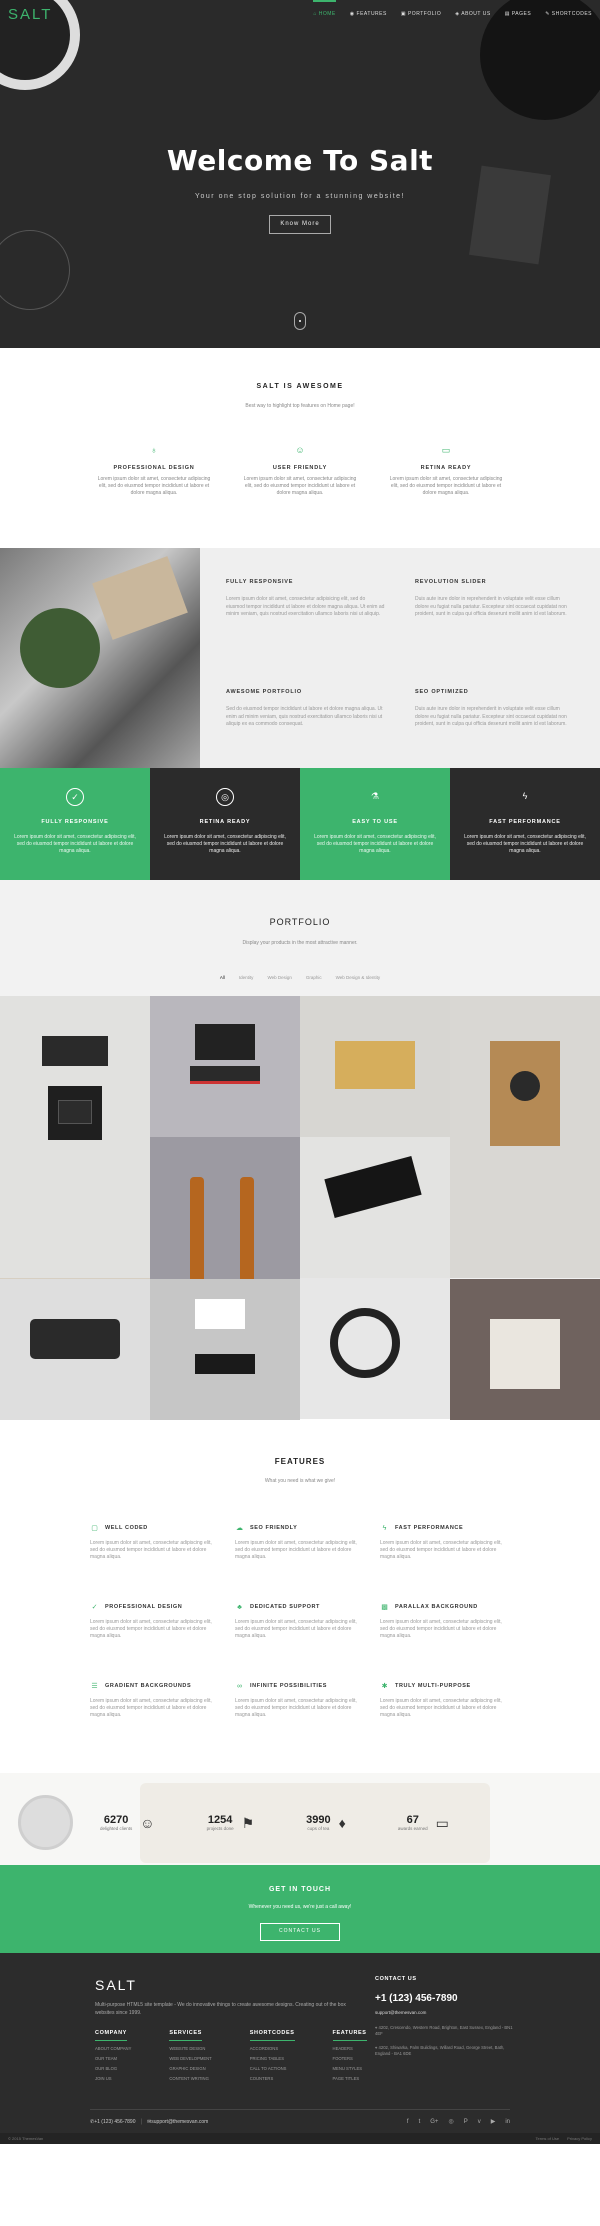  What do you see at coordinates (113, 2058) in the screenshot?
I see `footer-link: OUR TEAM` at bounding box center [113, 2058].